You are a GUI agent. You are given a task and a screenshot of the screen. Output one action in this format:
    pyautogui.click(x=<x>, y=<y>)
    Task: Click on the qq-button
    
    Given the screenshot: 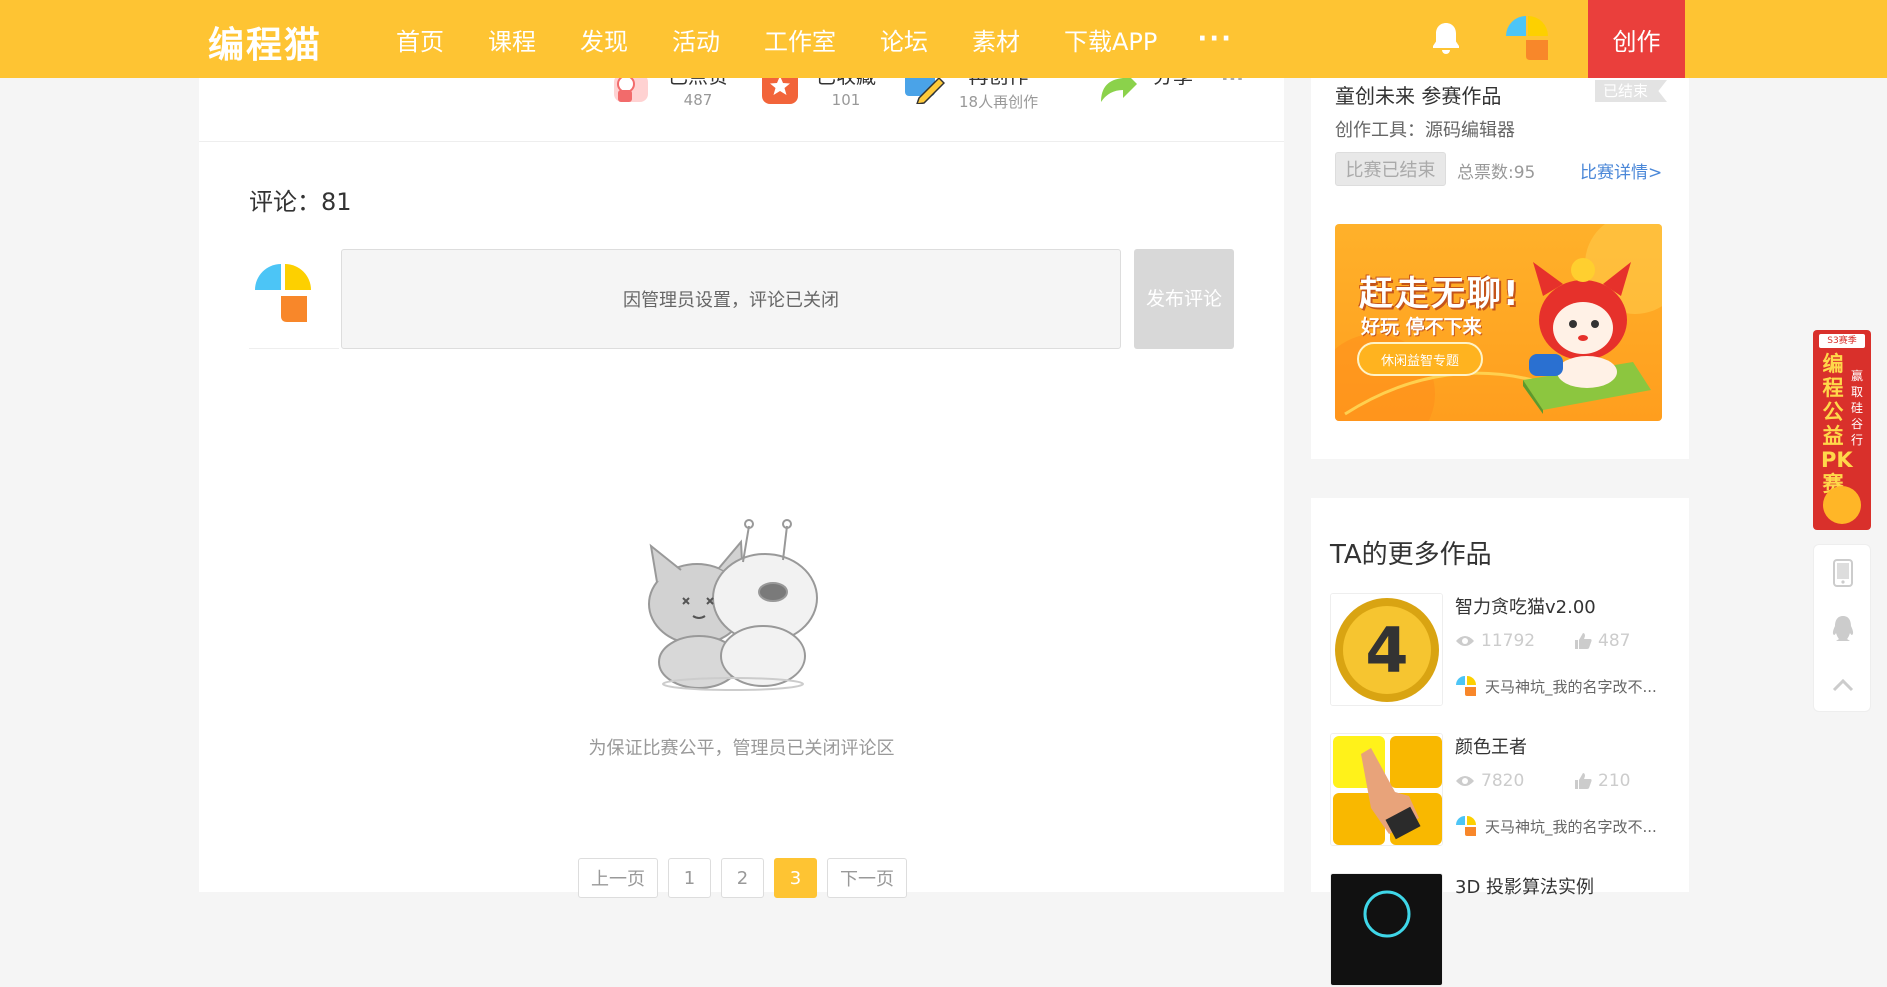 What is the action you would take?
    pyautogui.click(x=1843, y=629)
    